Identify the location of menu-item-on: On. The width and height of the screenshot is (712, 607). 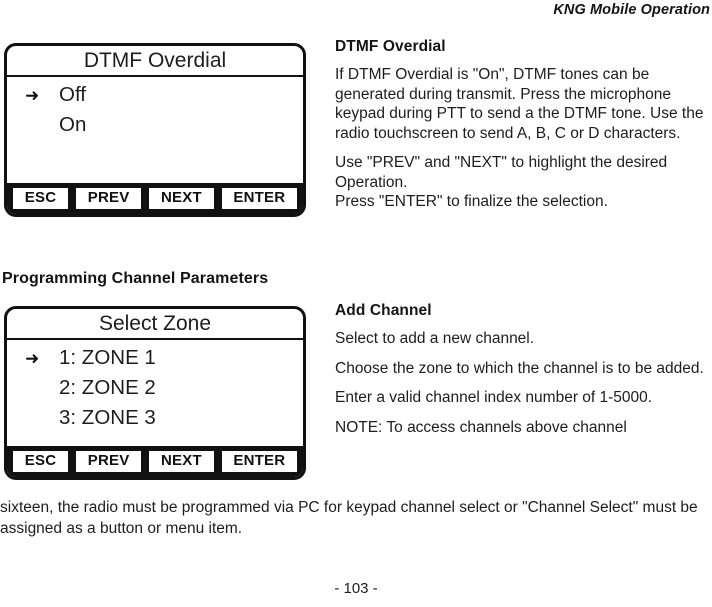
(155, 125).